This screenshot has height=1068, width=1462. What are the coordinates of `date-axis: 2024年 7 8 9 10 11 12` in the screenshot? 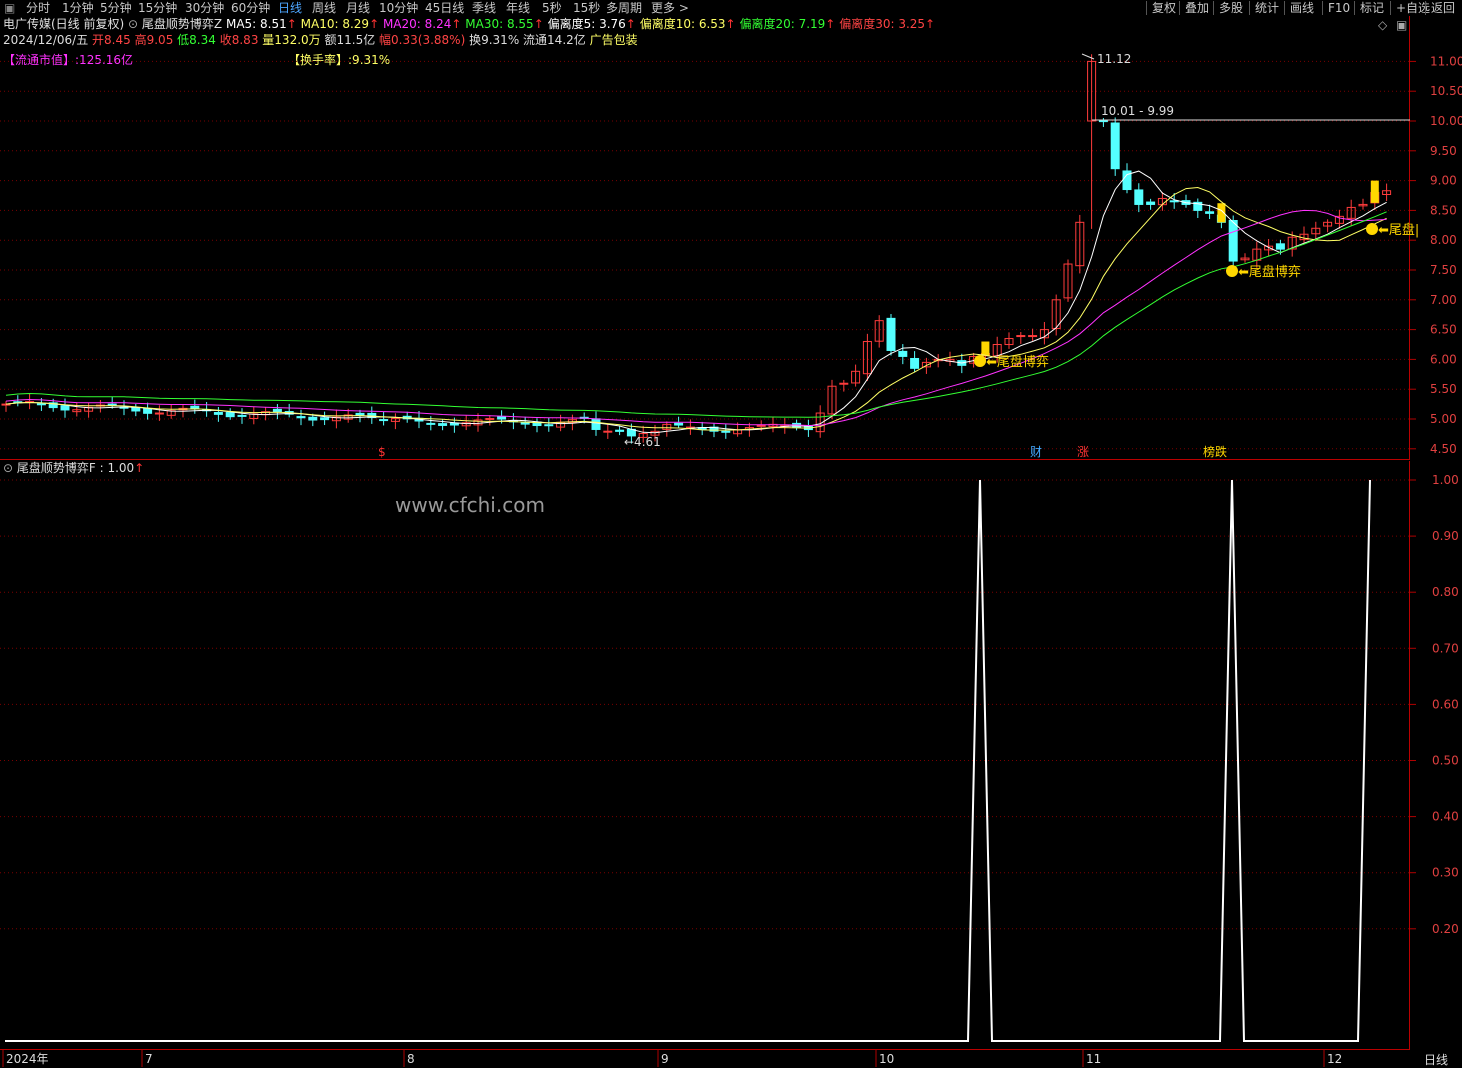 It's located at (672, 1058).